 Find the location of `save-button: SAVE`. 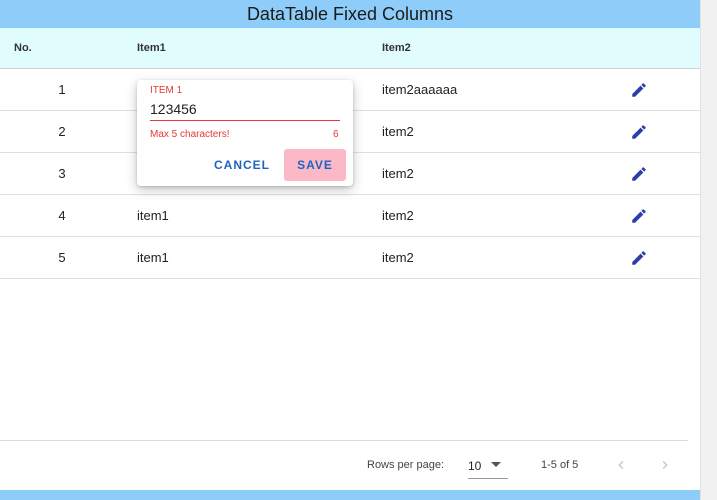

save-button: SAVE is located at coordinates (315, 165).